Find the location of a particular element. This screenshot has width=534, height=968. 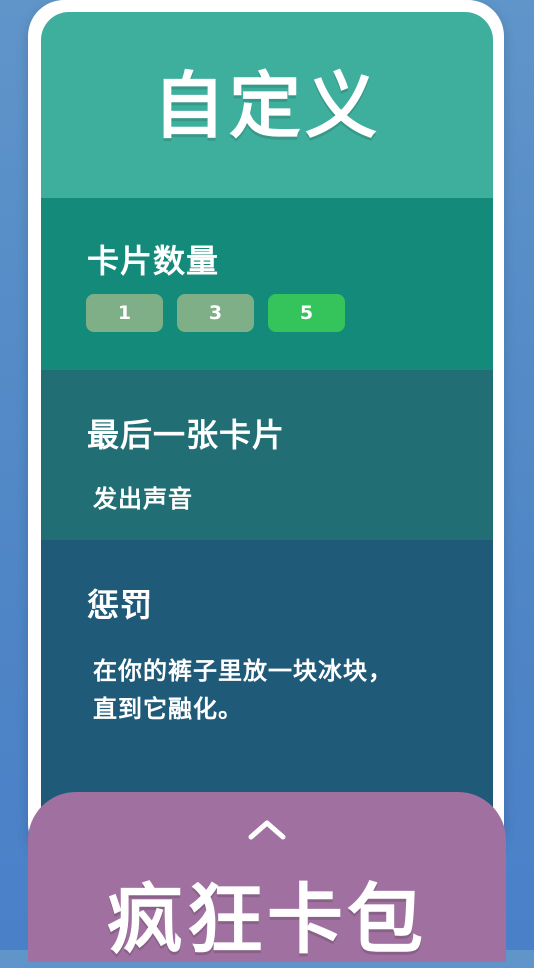

penalty-text: 在你的裤子里放一块冰块， 直到它融化。 is located at coordinates (283, 690).